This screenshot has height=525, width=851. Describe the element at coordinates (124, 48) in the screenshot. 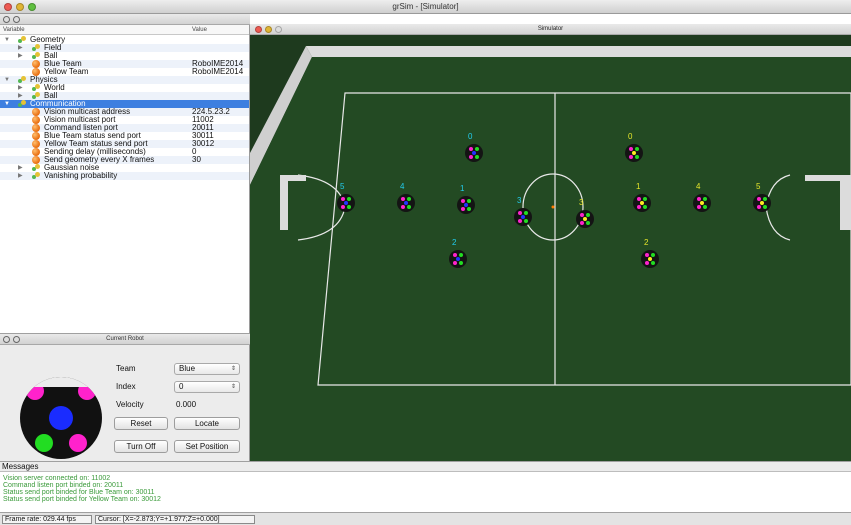

I see `tree-row: ▶ Field` at that location.